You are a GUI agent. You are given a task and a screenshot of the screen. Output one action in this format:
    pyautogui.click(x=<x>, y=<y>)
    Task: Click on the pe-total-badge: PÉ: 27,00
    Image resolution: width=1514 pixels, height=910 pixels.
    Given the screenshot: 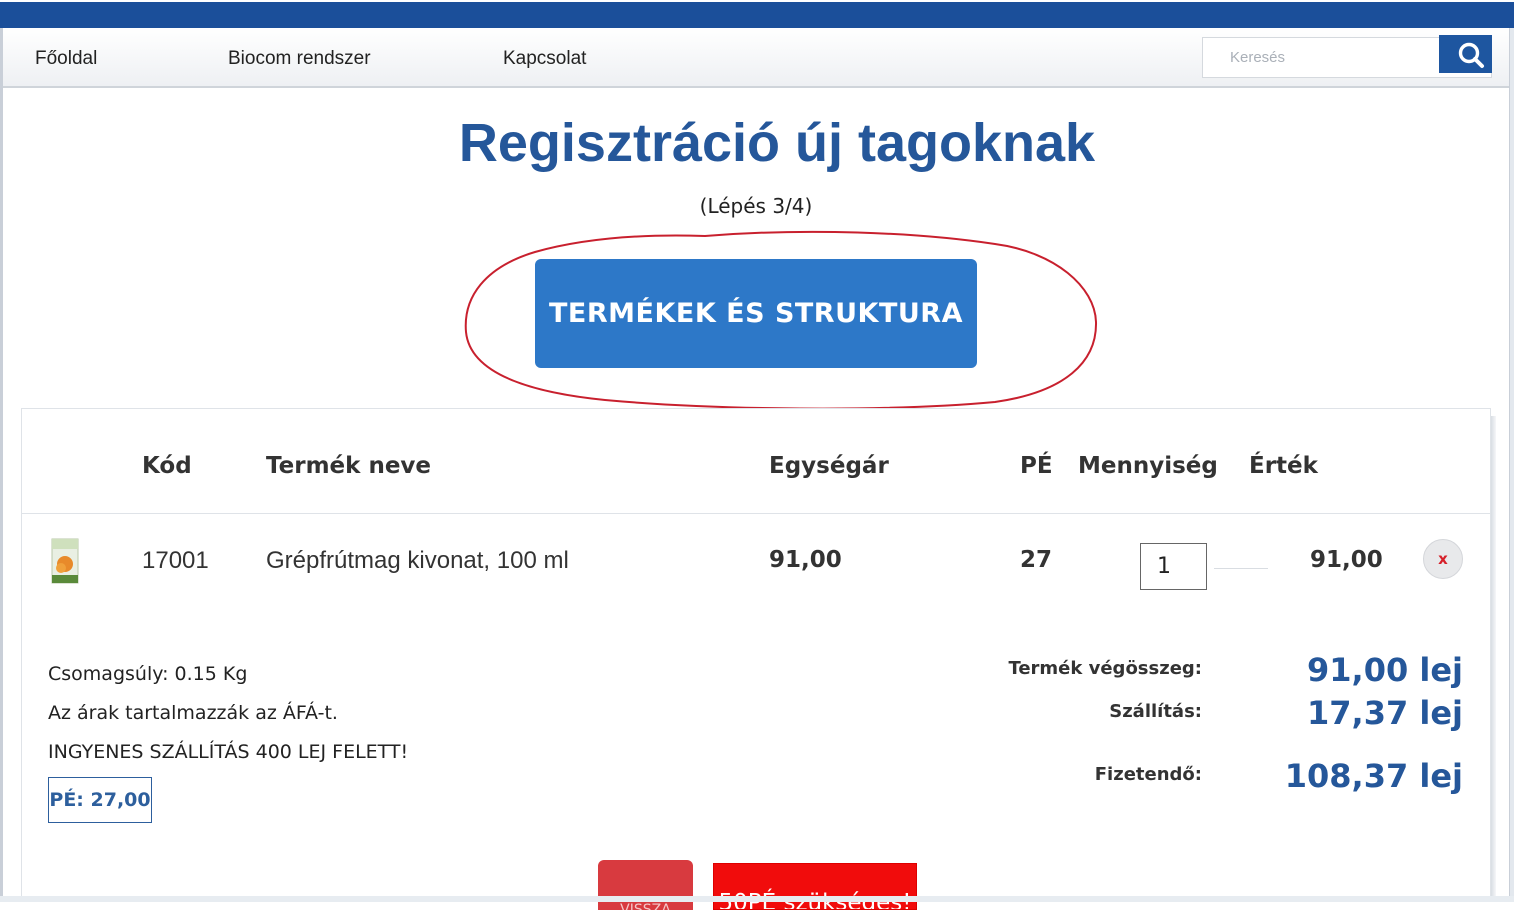 What is the action you would take?
    pyautogui.click(x=100, y=800)
    